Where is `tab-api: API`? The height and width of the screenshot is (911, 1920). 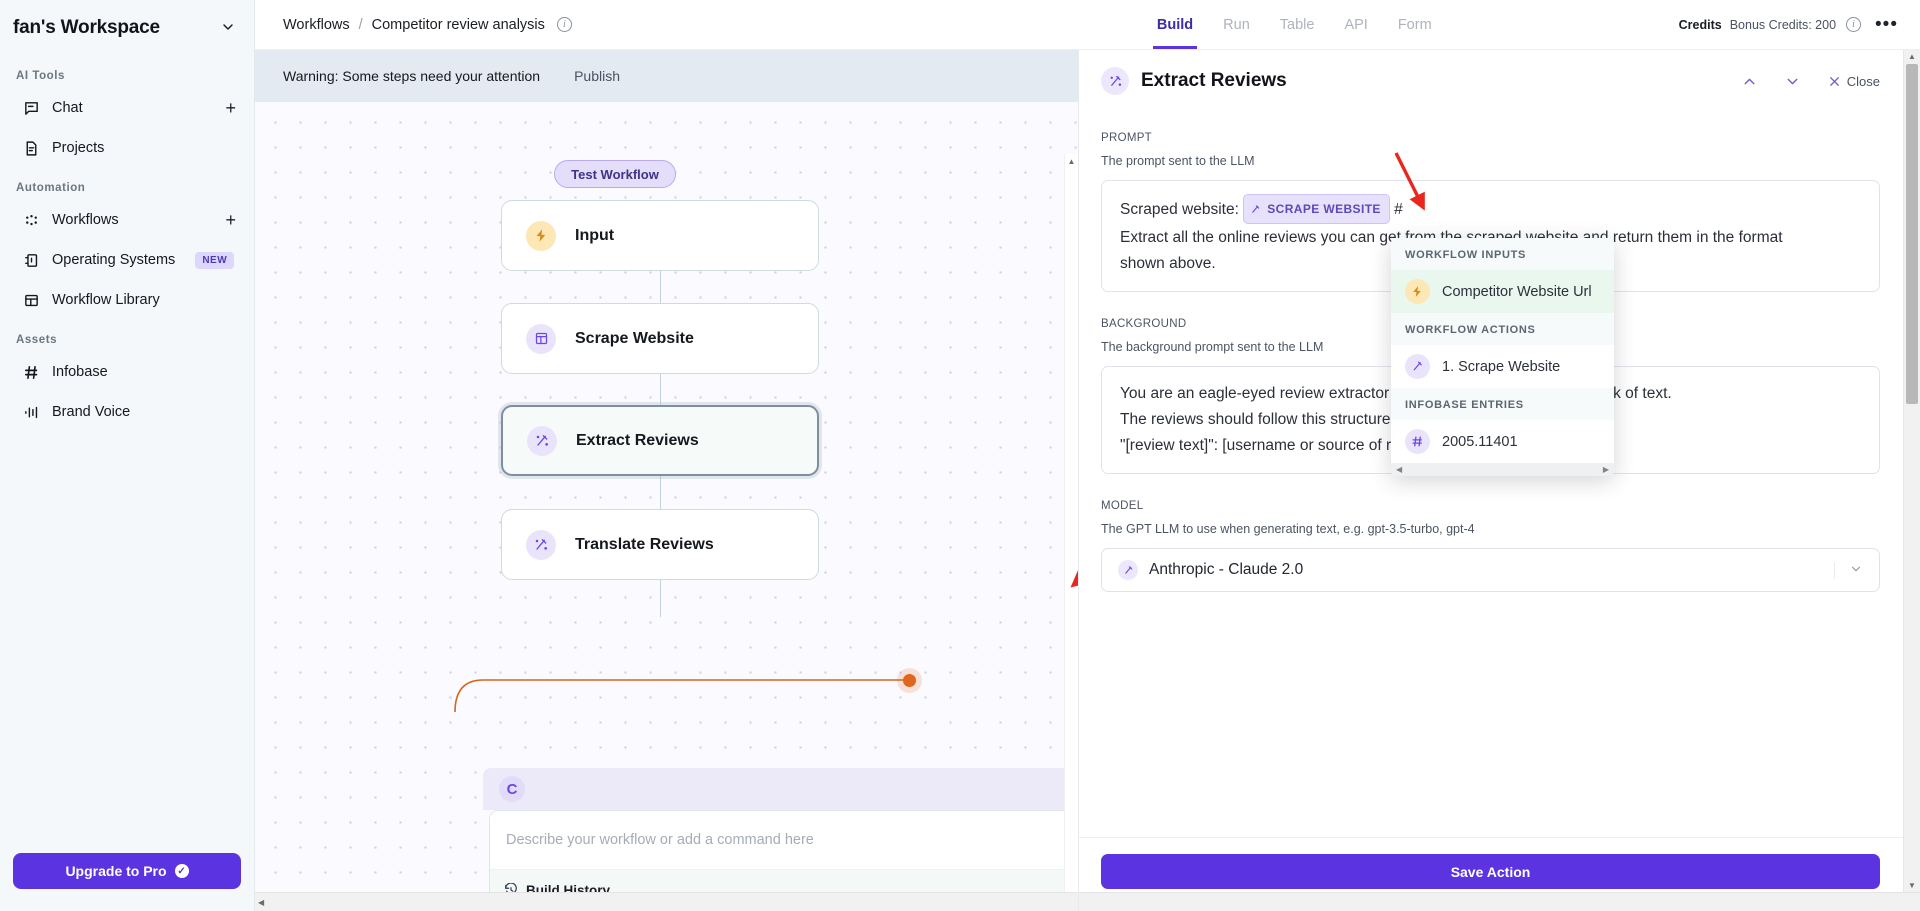 tab-api: API is located at coordinates (1355, 24).